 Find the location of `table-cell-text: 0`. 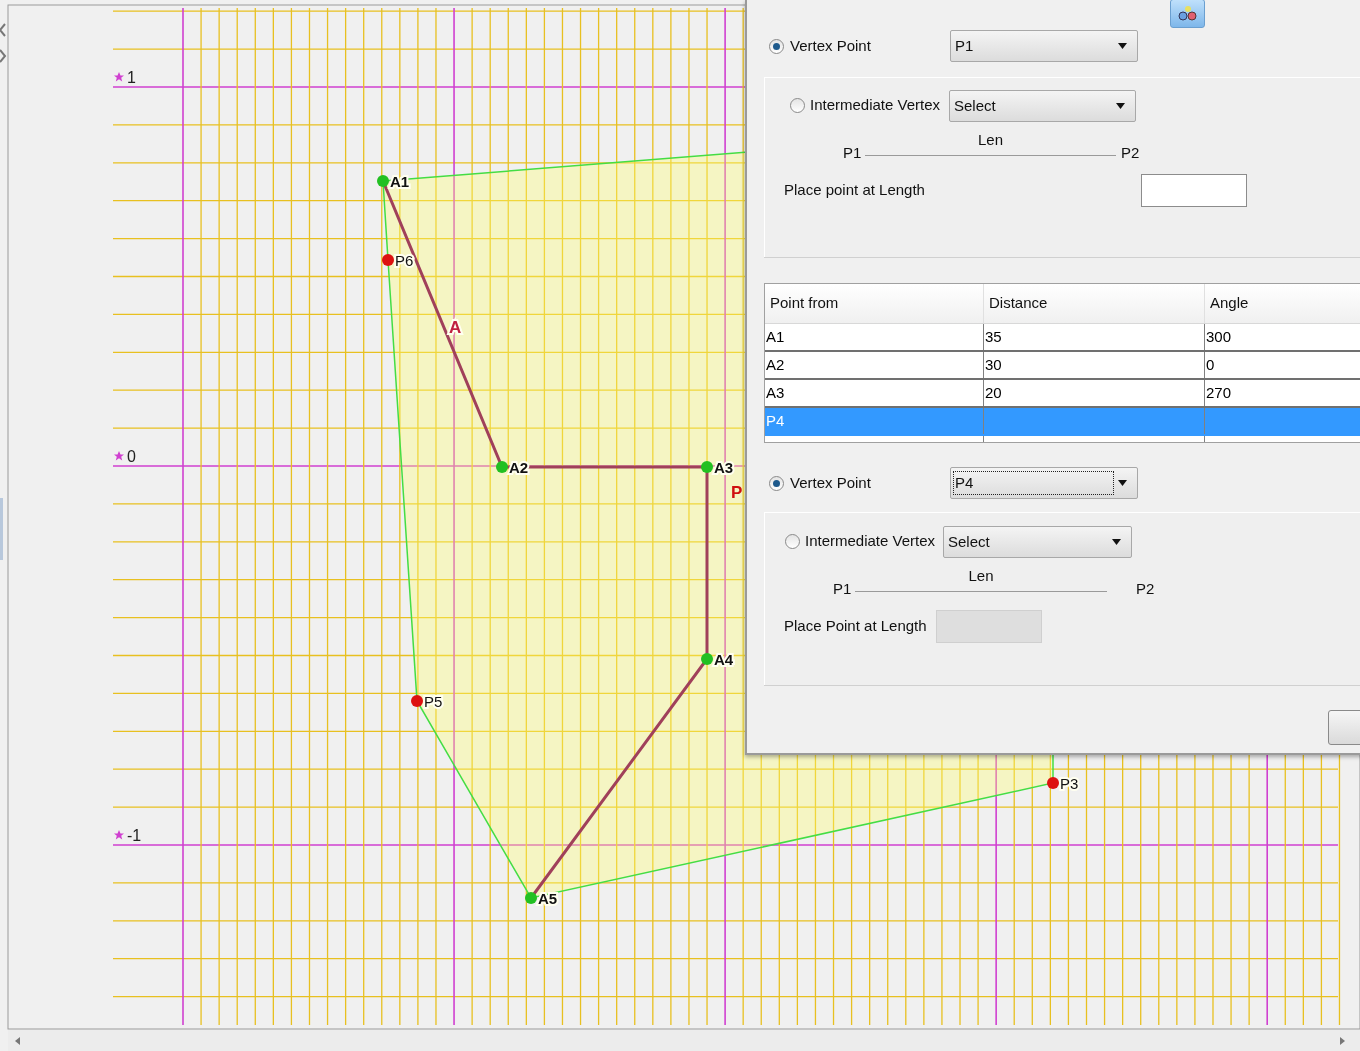

table-cell-text: 0 is located at coordinates (1210, 364).